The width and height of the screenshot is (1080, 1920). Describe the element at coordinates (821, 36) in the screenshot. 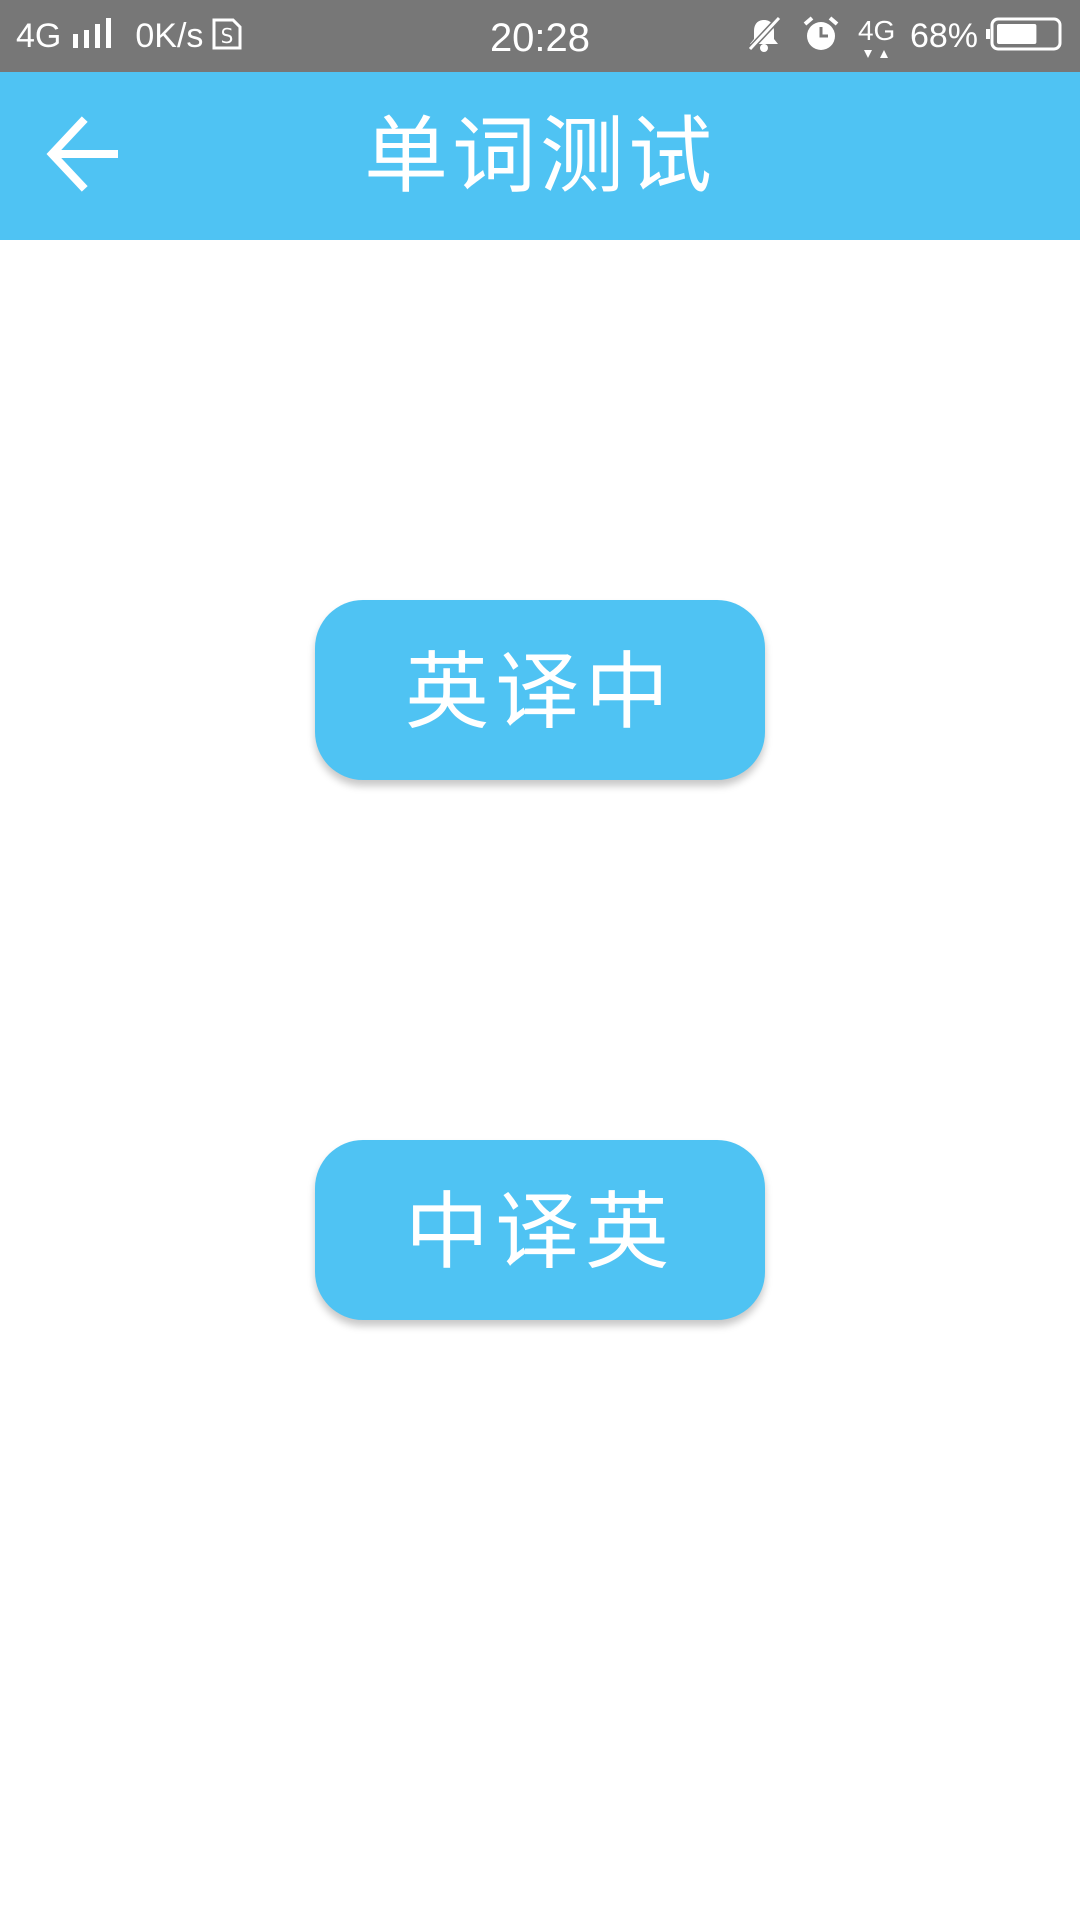

I see `alarm-icon` at that location.